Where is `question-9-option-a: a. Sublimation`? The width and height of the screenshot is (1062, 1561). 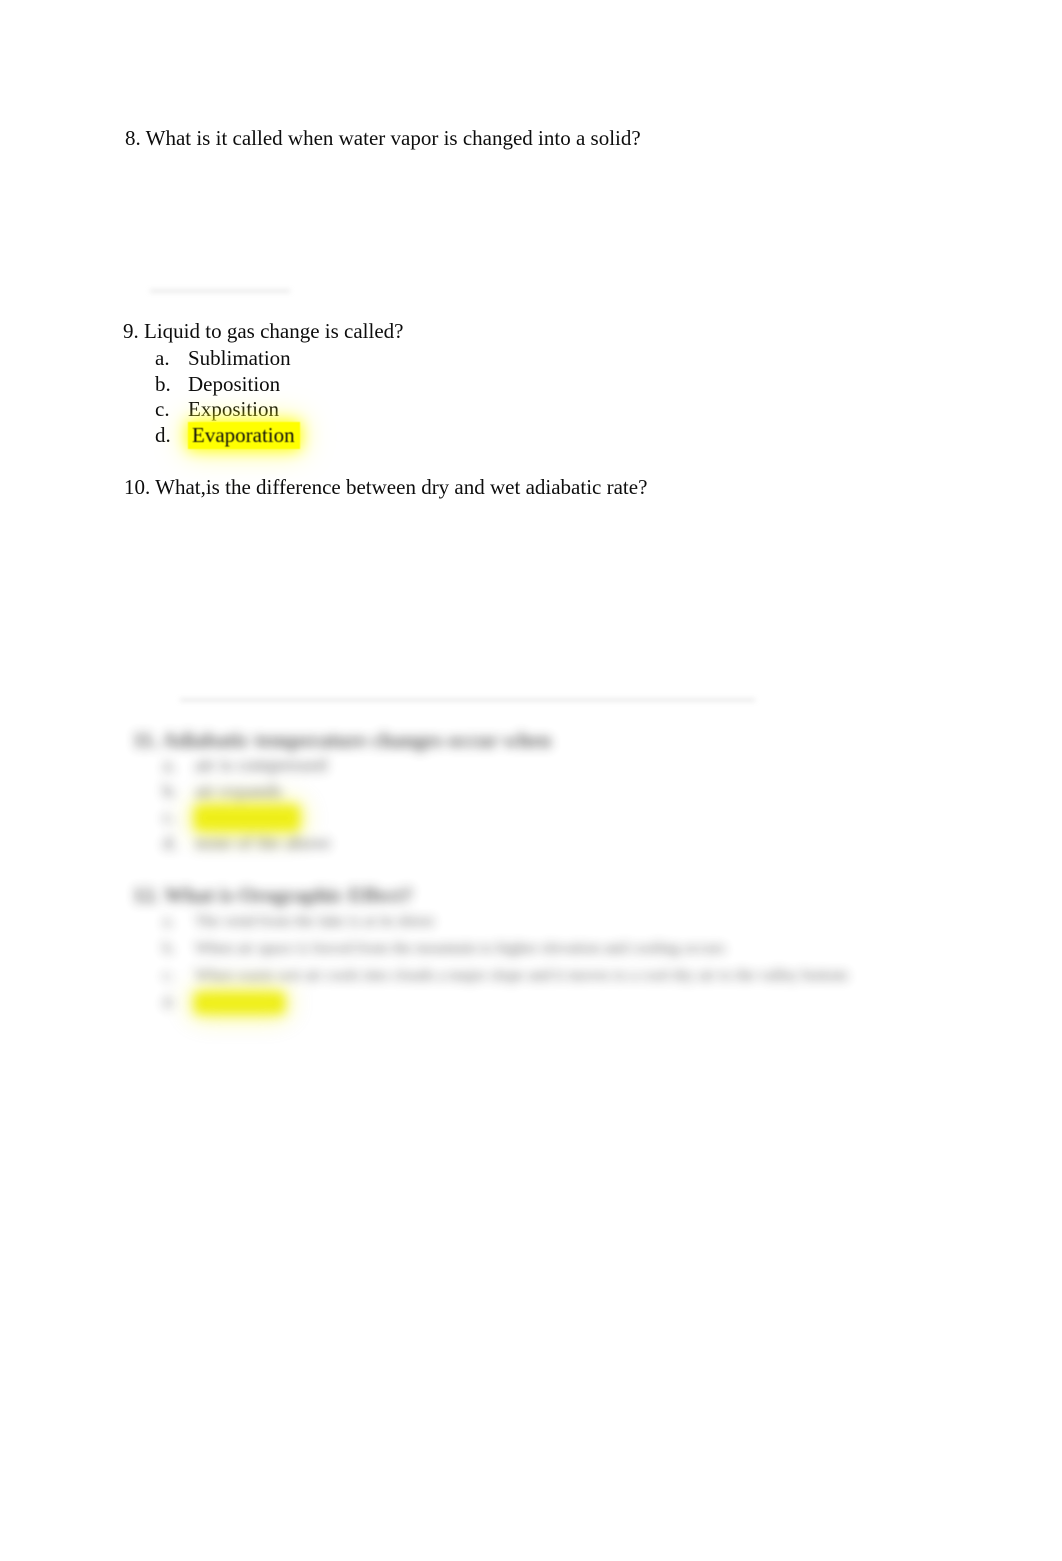 question-9-option-a: a. Sublimation is located at coordinates (223, 358).